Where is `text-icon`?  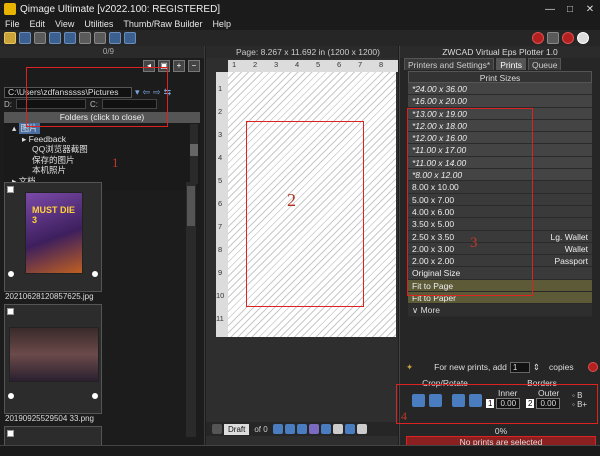
text-icon is located at coordinates (337, 429).